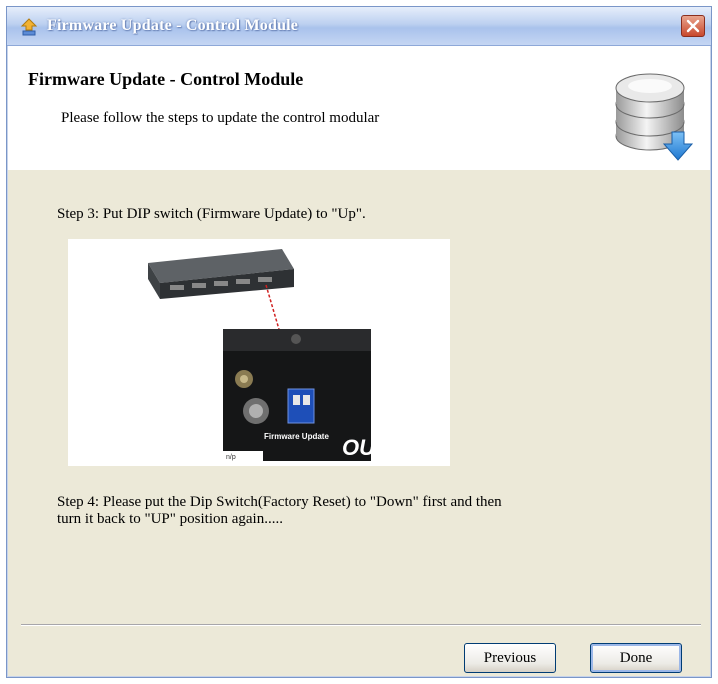  I want to click on footer-divider, so click(361, 625).